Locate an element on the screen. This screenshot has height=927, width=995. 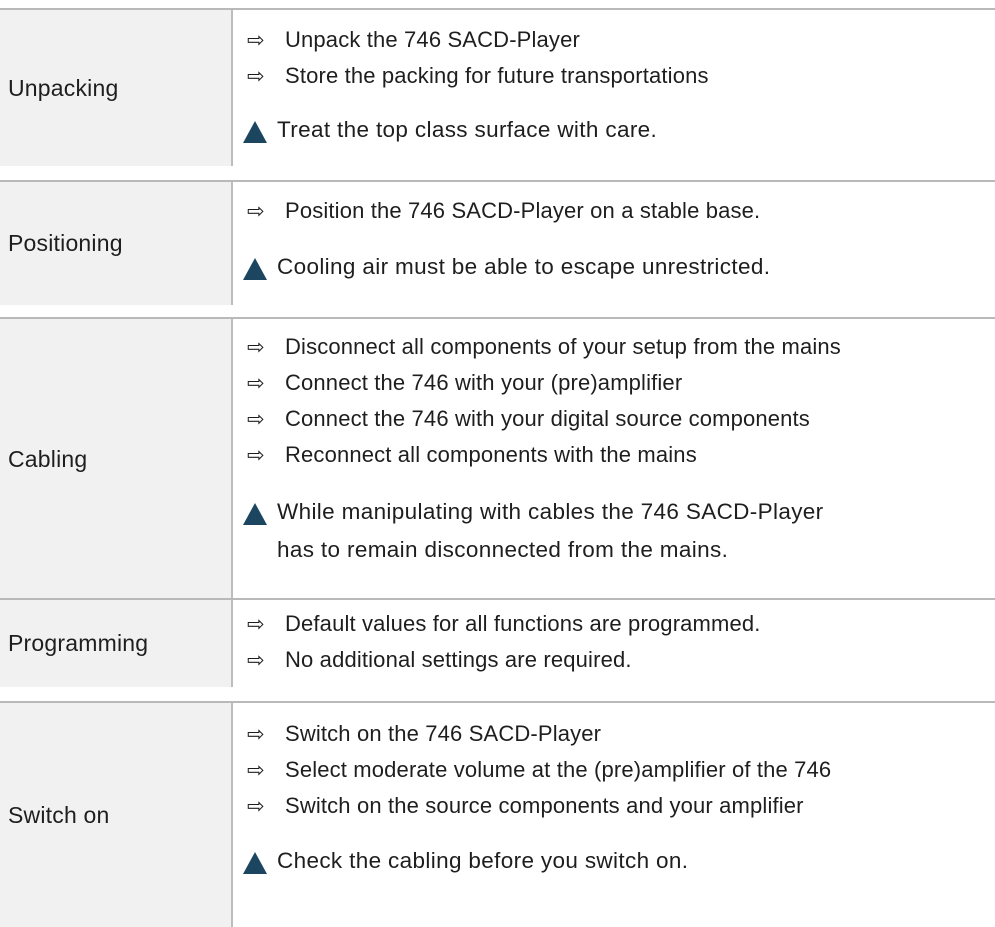
list-item: ⇨ Switch on the 746 SACD-Player is located at coordinates (417, 734).